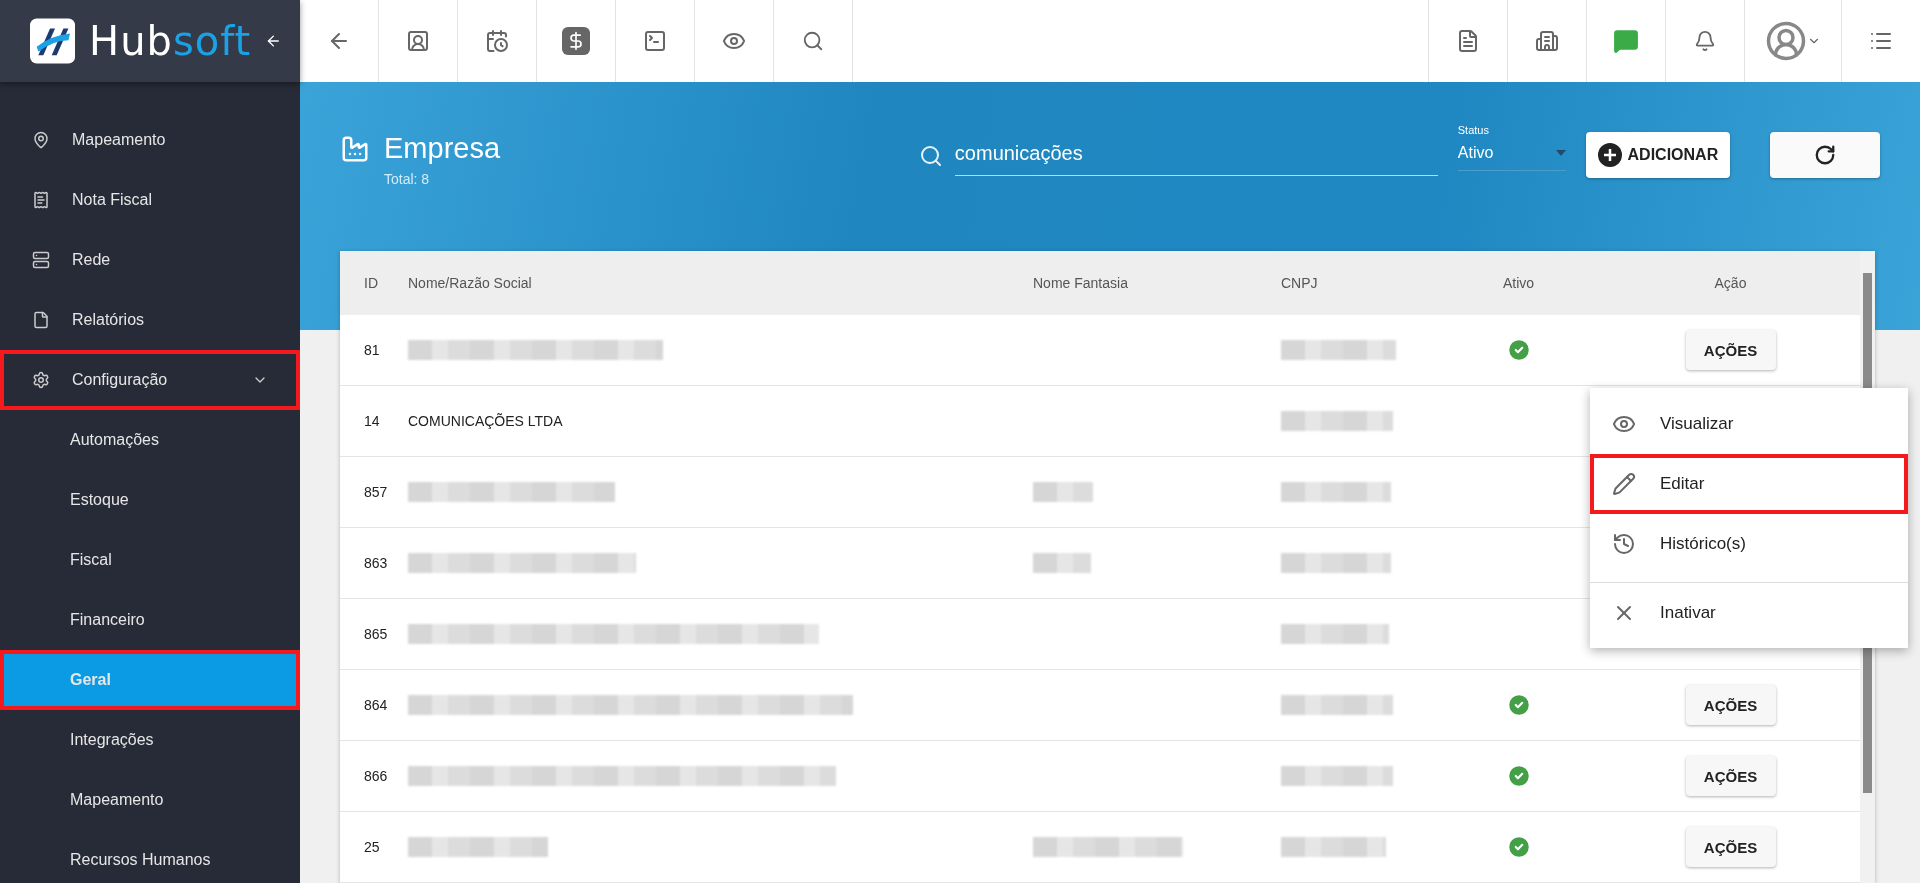 This screenshot has width=1920, height=883. I want to click on table-cell-text: 857, so click(376, 492).